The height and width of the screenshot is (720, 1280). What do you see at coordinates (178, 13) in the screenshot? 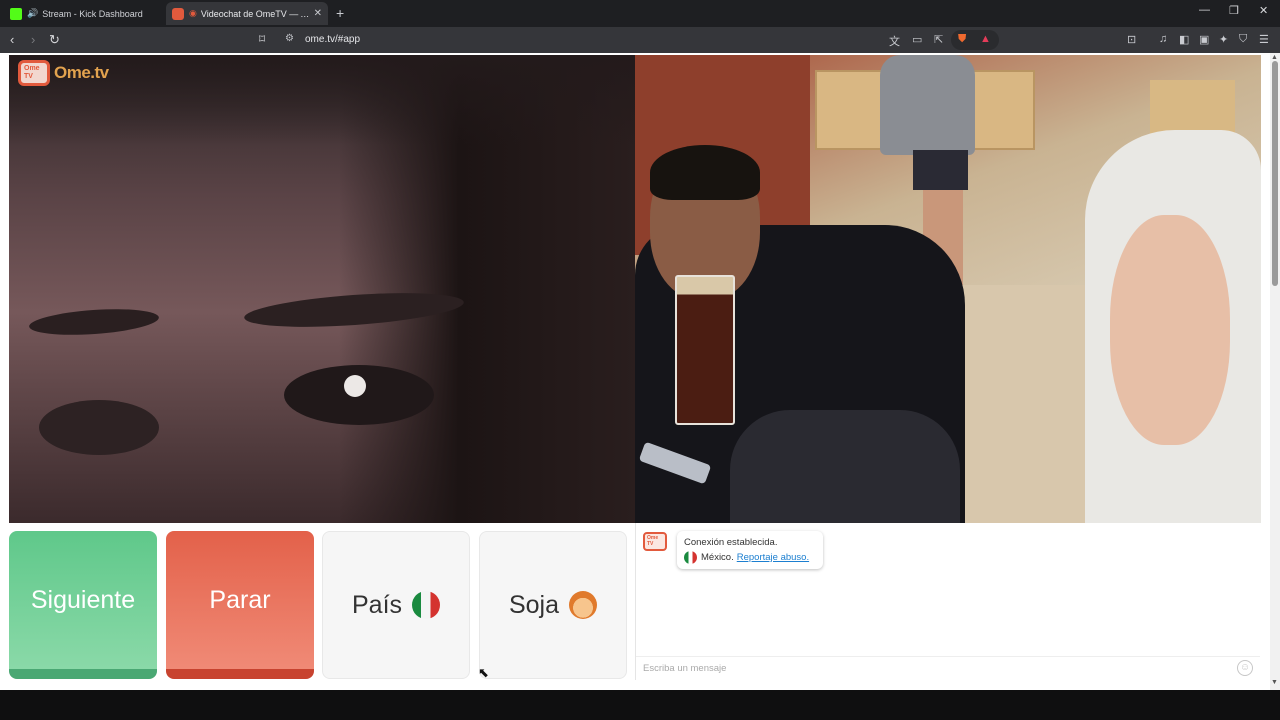
I see `ometv-logo-icon` at bounding box center [178, 13].